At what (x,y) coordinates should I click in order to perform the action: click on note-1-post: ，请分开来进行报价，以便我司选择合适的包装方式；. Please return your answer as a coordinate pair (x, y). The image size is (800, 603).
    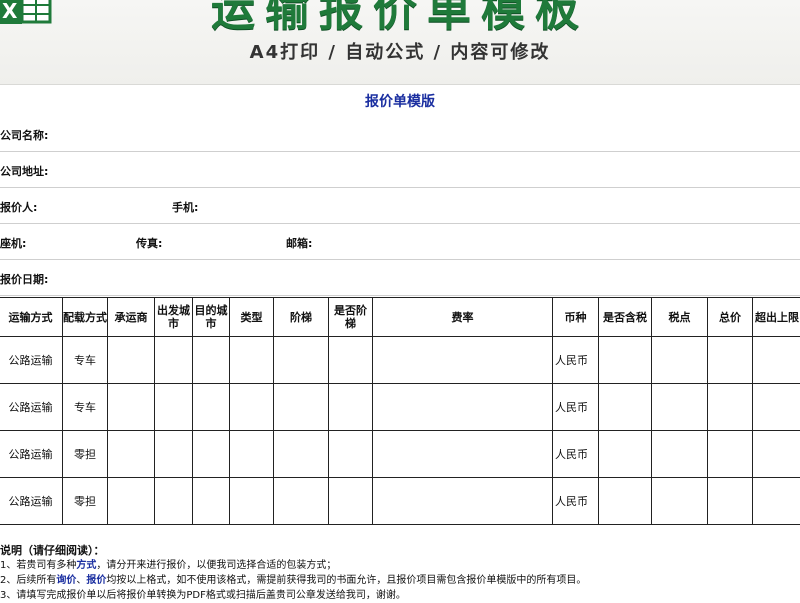
    Looking at the image, I should click on (216, 565).